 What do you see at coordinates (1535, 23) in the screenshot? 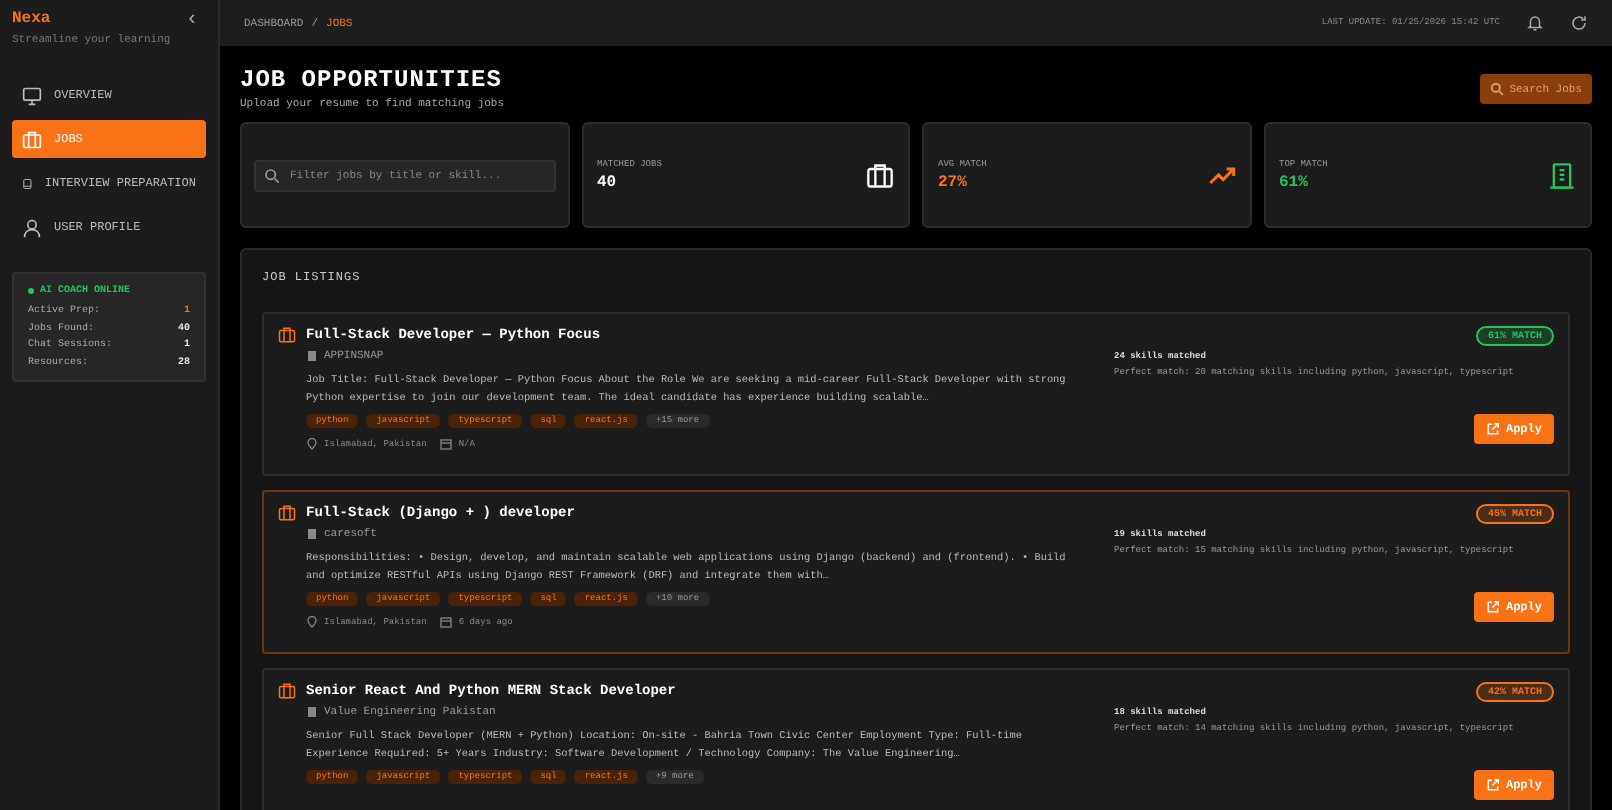
I see `bell-icon` at bounding box center [1535, 23].